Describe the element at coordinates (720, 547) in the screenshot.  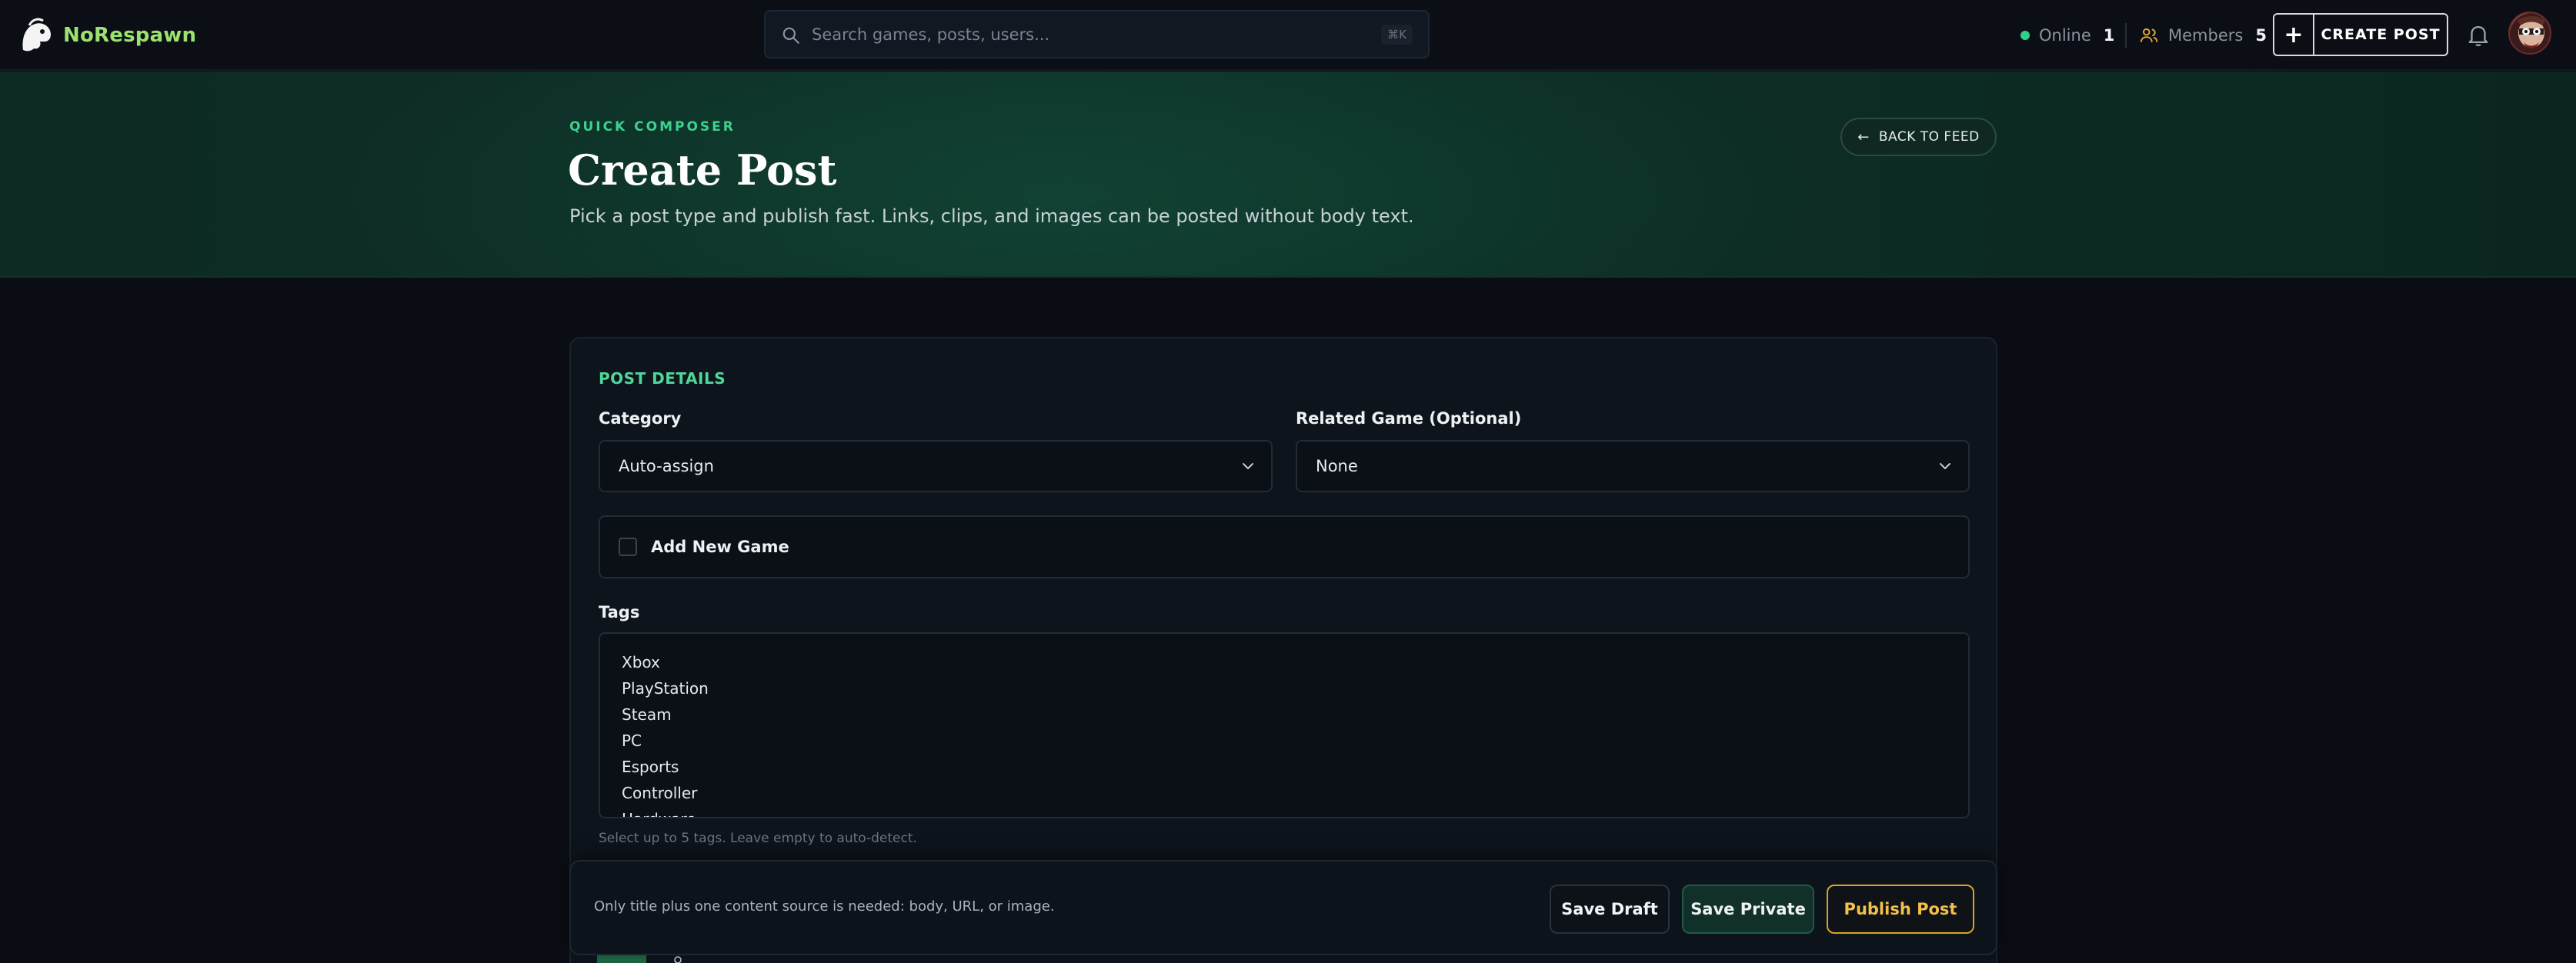
I see `add-new-game-label: Add New Game` at that location.